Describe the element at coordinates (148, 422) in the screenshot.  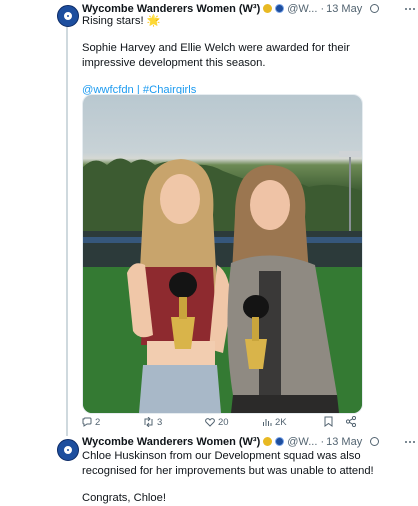
I see `repost-icon` at that location.